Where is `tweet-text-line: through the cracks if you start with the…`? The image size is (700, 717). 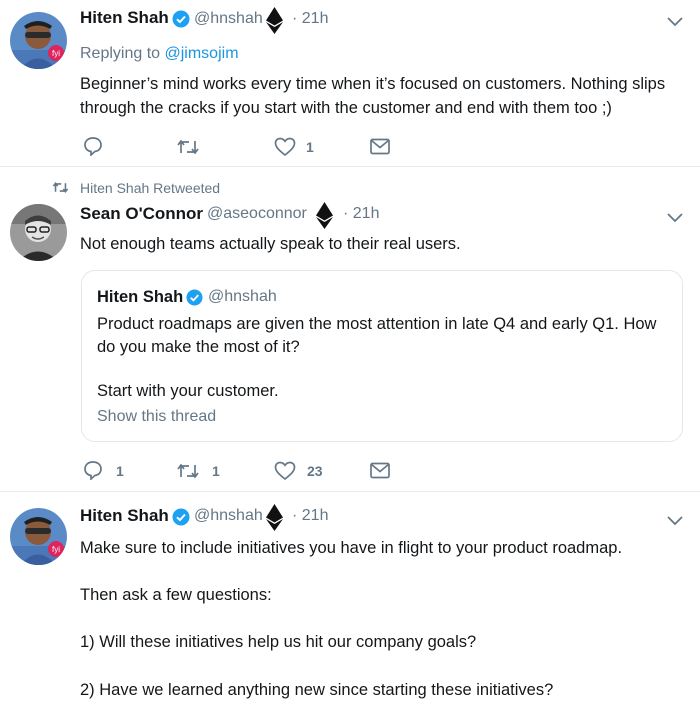 tweet-text-line: through the cracks if you start with the… is located at coordinates (346, 108).